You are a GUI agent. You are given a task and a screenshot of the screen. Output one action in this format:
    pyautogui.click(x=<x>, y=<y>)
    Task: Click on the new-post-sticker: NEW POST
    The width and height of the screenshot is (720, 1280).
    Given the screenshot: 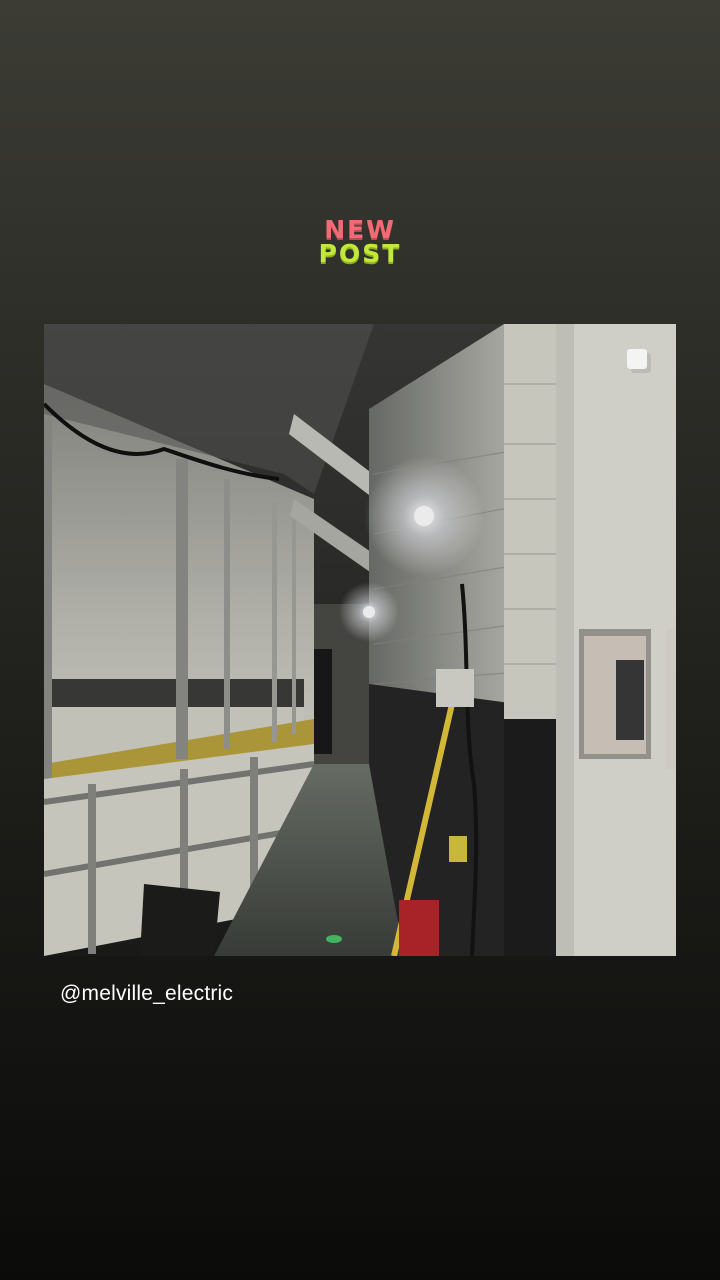 What is the action you would take?
    pyautogui.click(x=360, y=242)
    